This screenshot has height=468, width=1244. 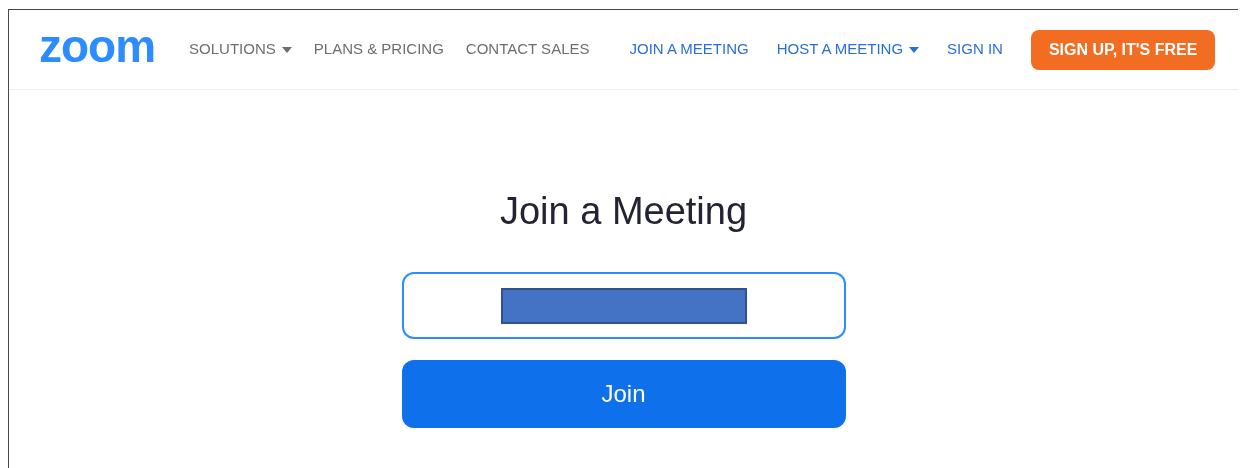 I want to click on signup-button: SIGN UP, IT'S FREE, so click(x=1123, y=49).